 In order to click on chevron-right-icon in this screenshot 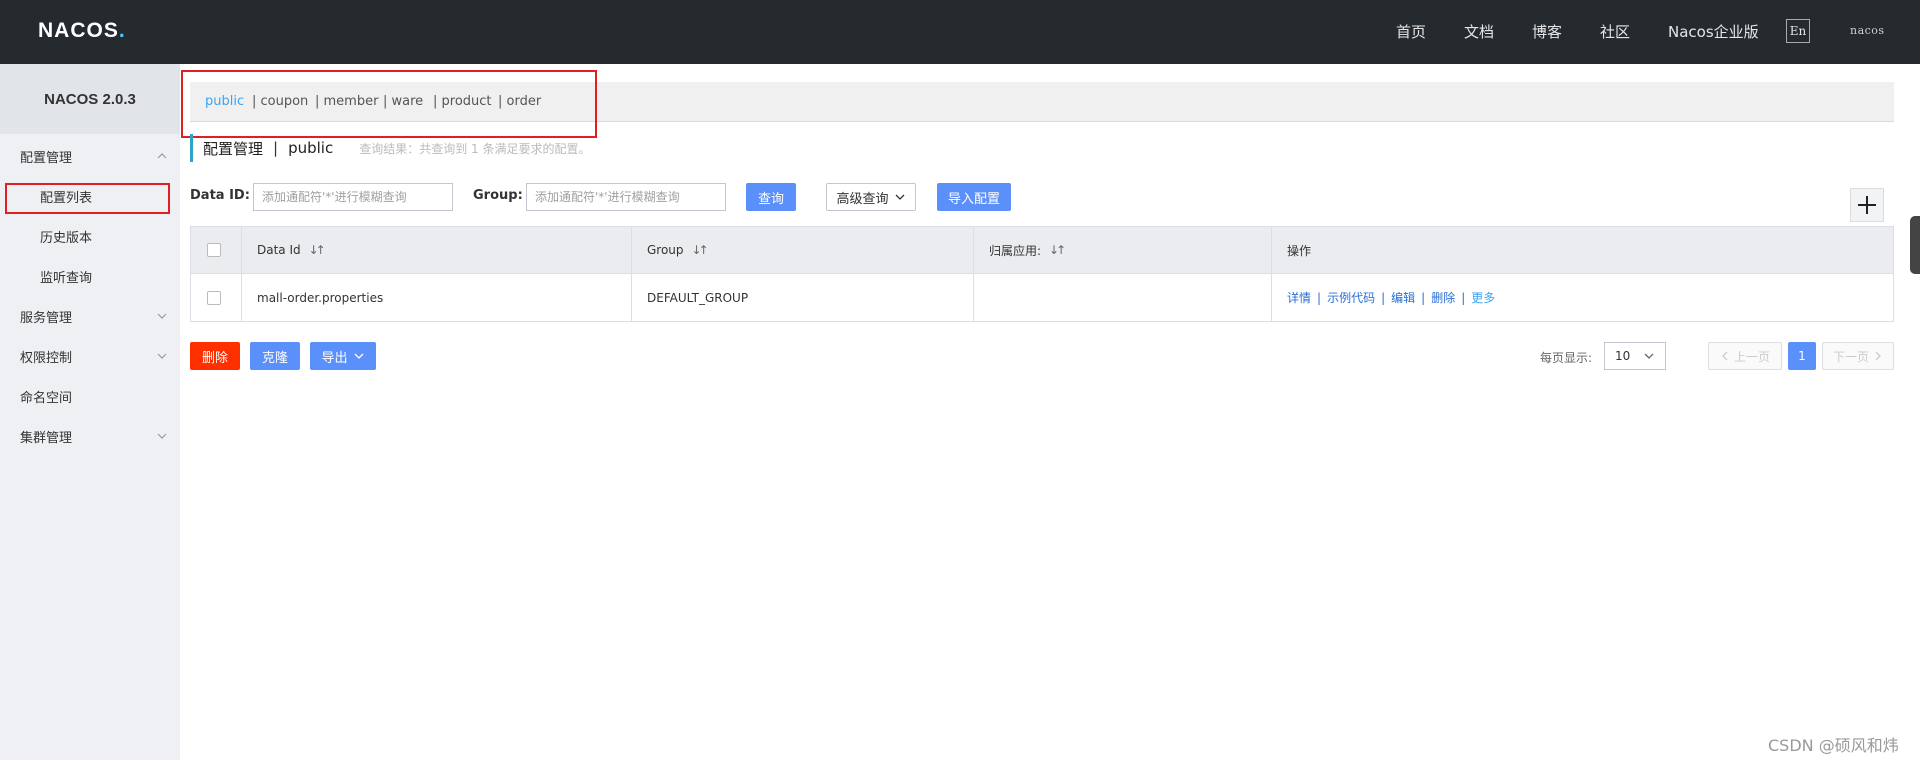, I will do `click(1878, 356)`.